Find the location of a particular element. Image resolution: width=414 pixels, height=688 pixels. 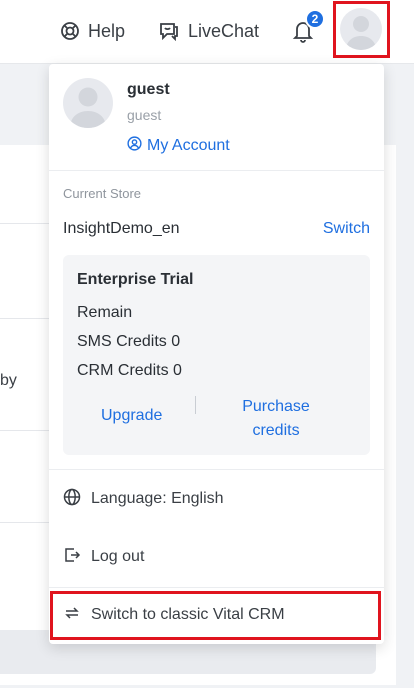

logout-icon is located at coordinates (72, 557).